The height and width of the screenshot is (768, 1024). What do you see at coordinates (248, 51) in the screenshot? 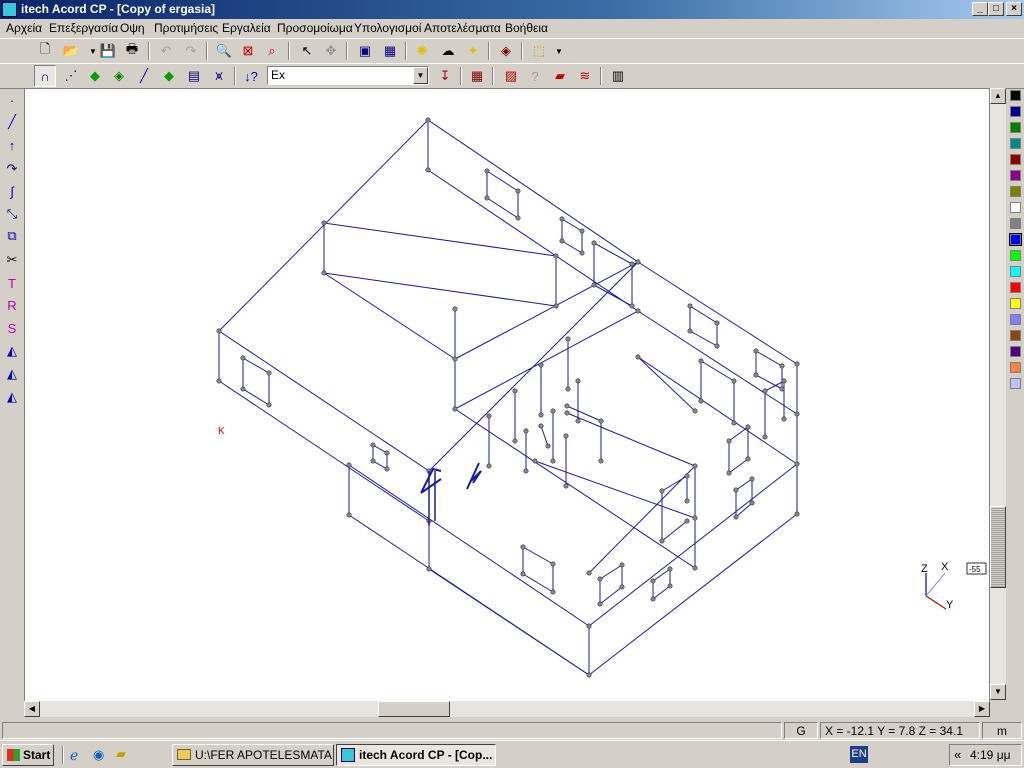
I see `zoom-extents-icon: ⊠` at bounding box center [248, 51].